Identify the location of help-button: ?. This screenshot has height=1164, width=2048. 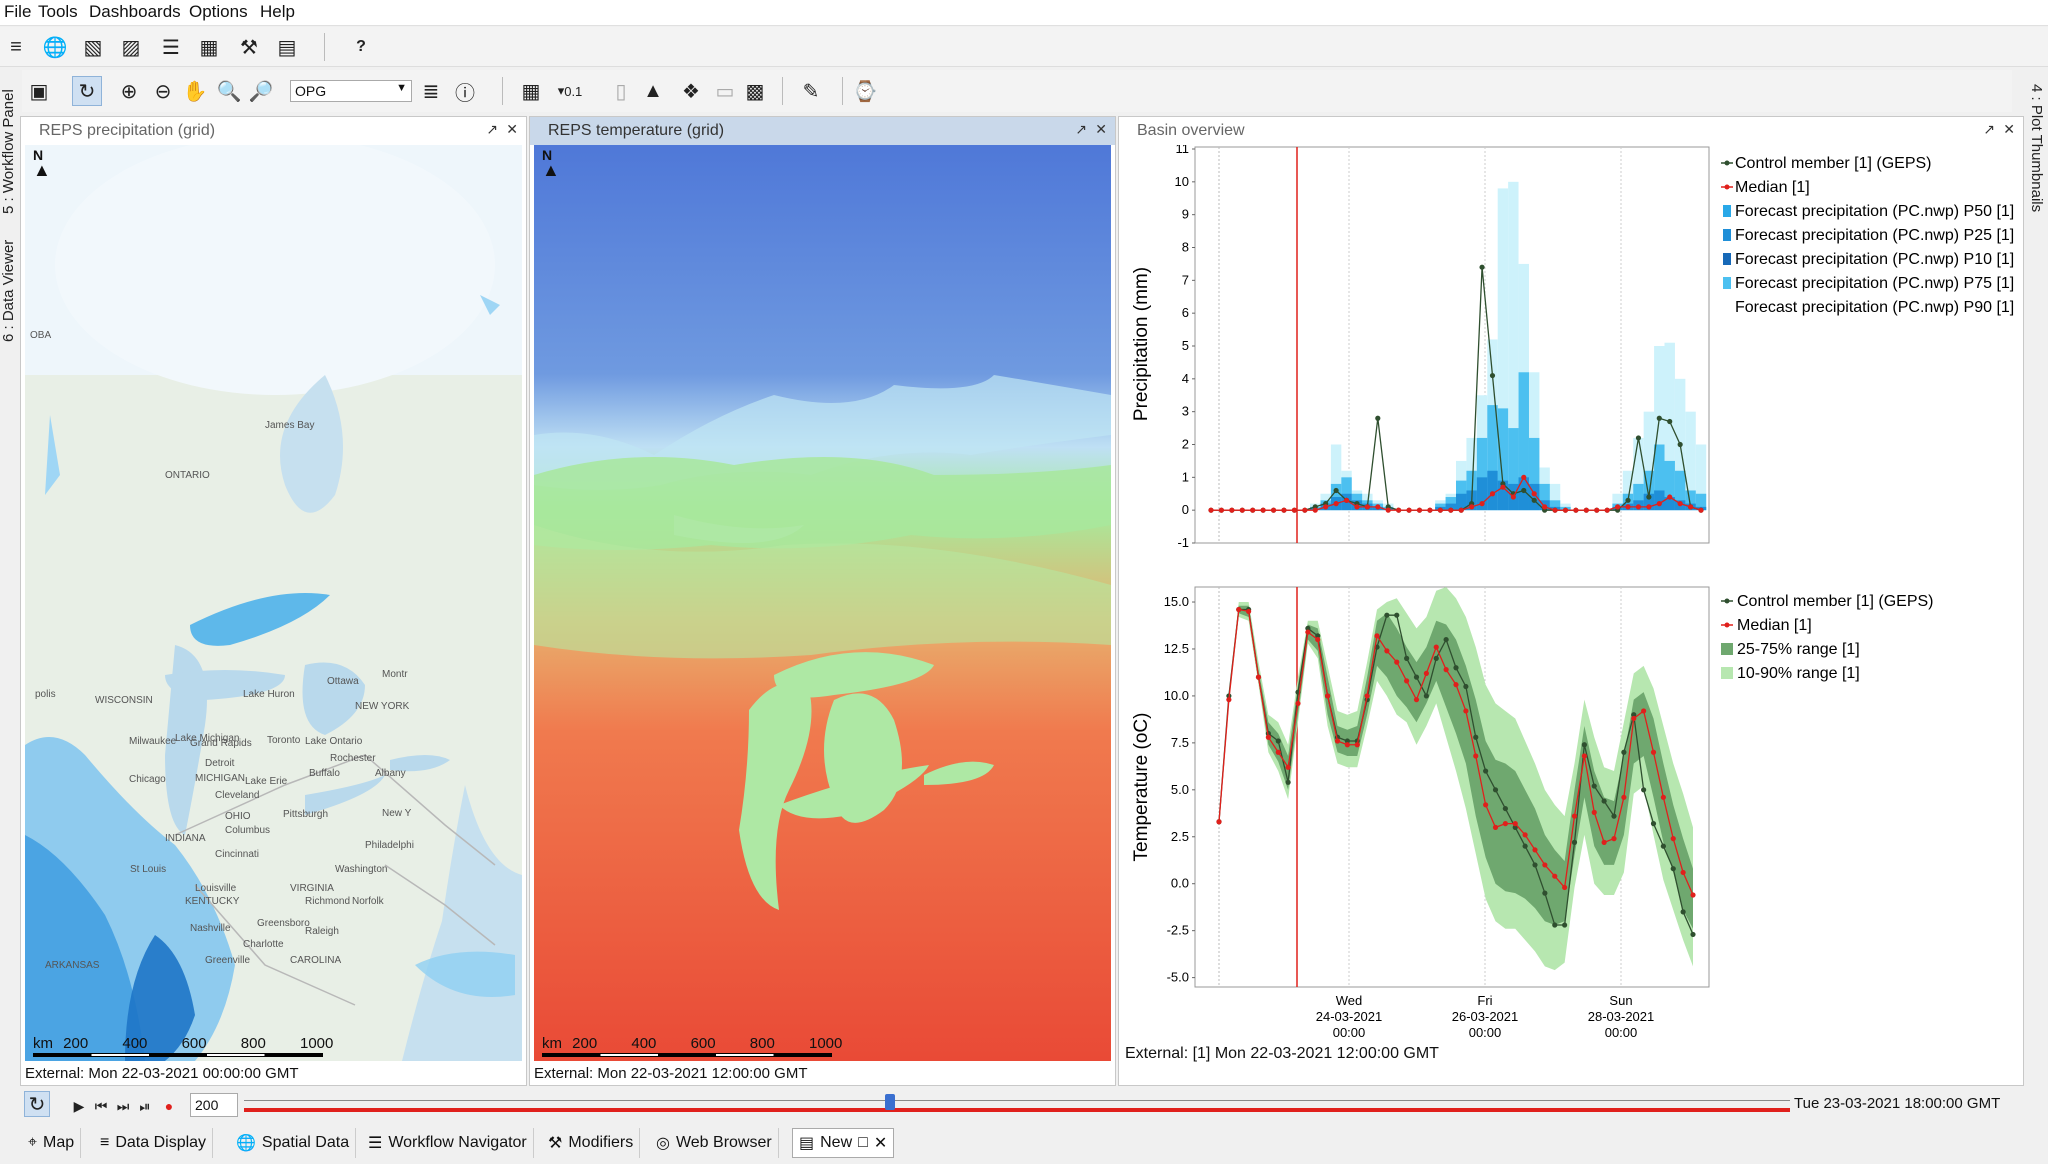
(361, 47).